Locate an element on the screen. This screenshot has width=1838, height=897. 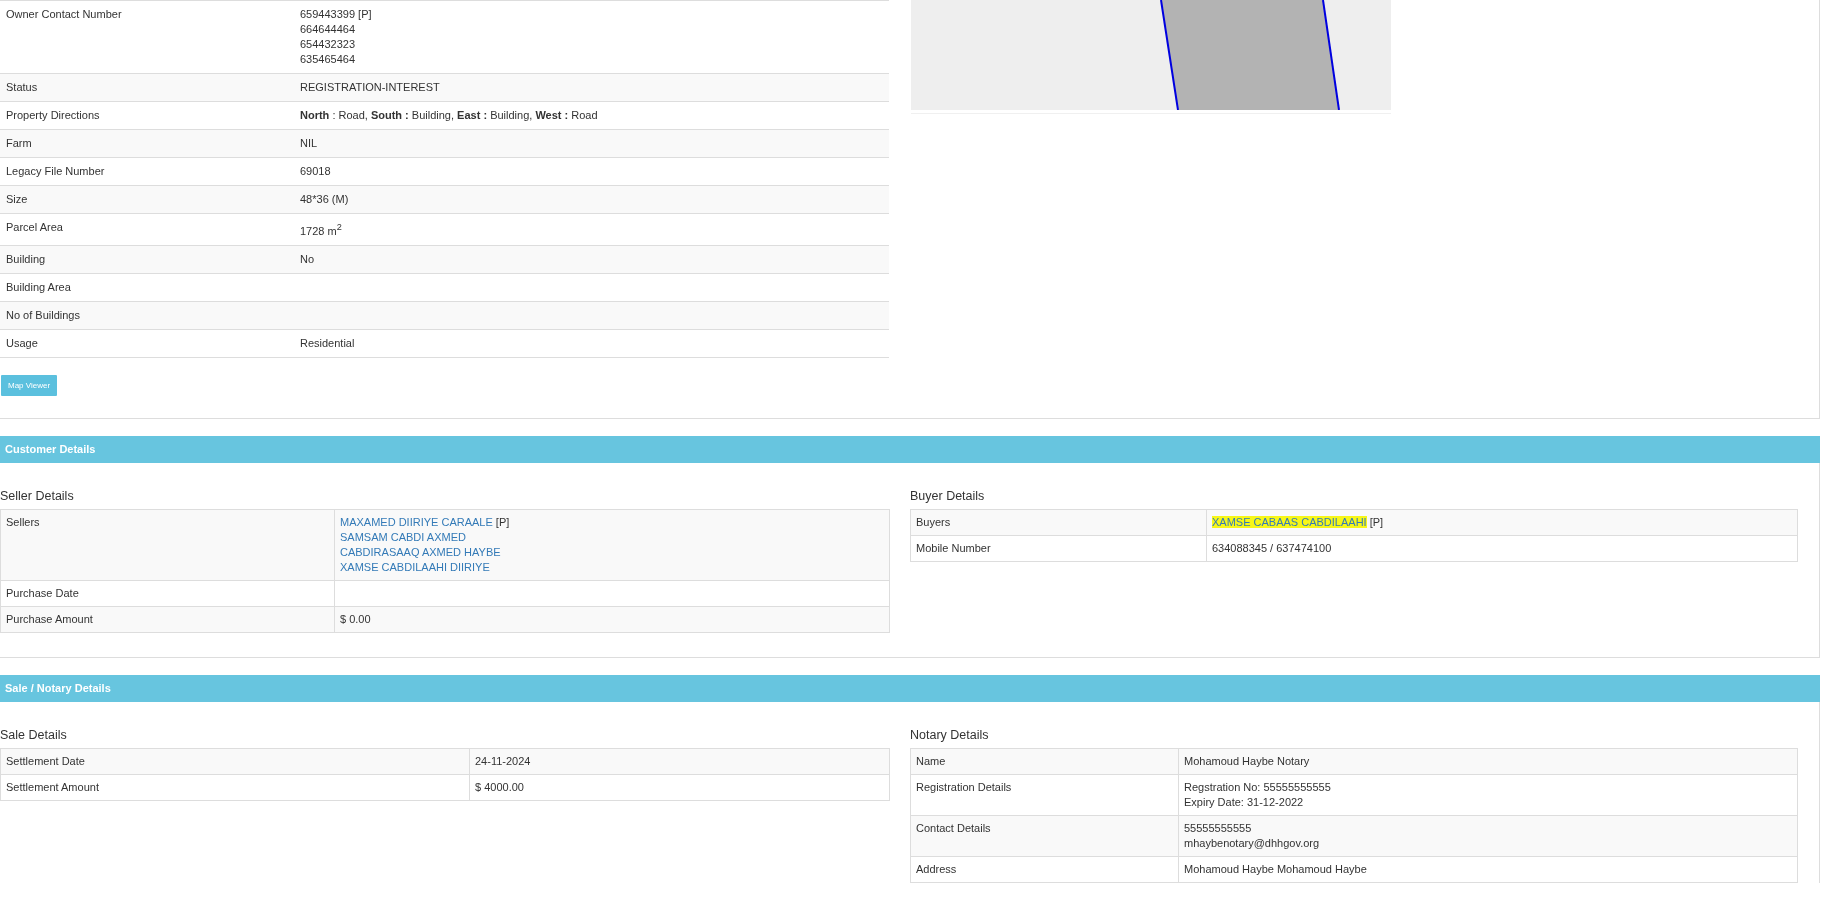
name-link: XAMSE CABAAS CABDILAAHI is located at coordinates (1289, 522).